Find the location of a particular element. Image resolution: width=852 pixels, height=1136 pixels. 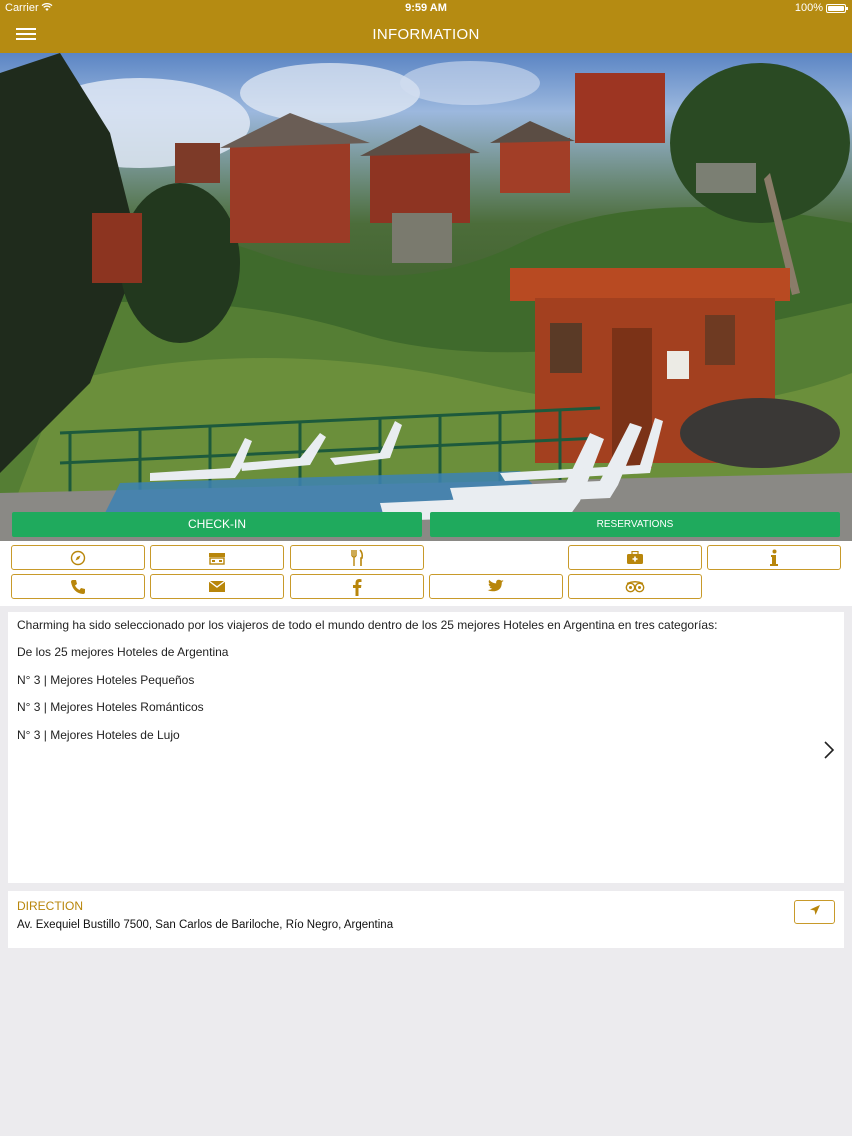

info-button is located at coordinates (774, 557).